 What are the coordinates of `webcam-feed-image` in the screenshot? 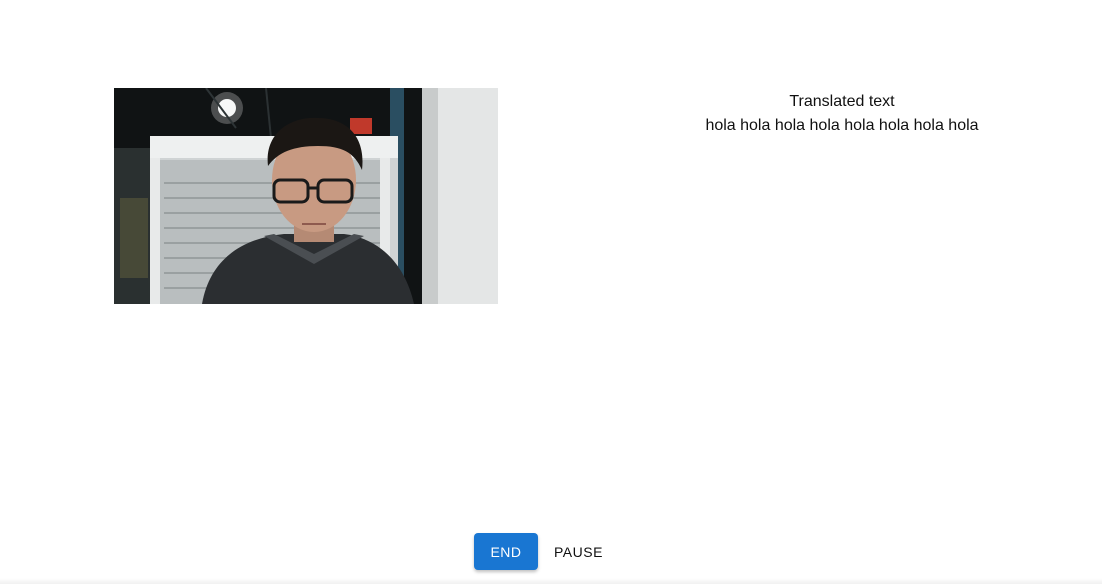 It's located at (306, 196).